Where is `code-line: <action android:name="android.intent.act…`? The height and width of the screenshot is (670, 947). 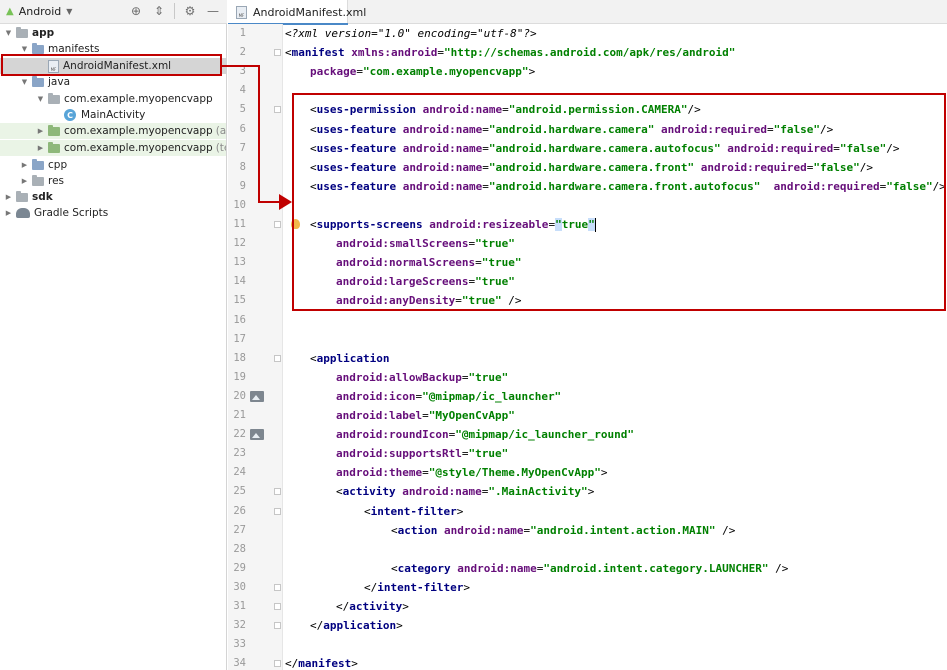
code-line: <action android:name="android.intent.act… is located at coordinates (563, 530).